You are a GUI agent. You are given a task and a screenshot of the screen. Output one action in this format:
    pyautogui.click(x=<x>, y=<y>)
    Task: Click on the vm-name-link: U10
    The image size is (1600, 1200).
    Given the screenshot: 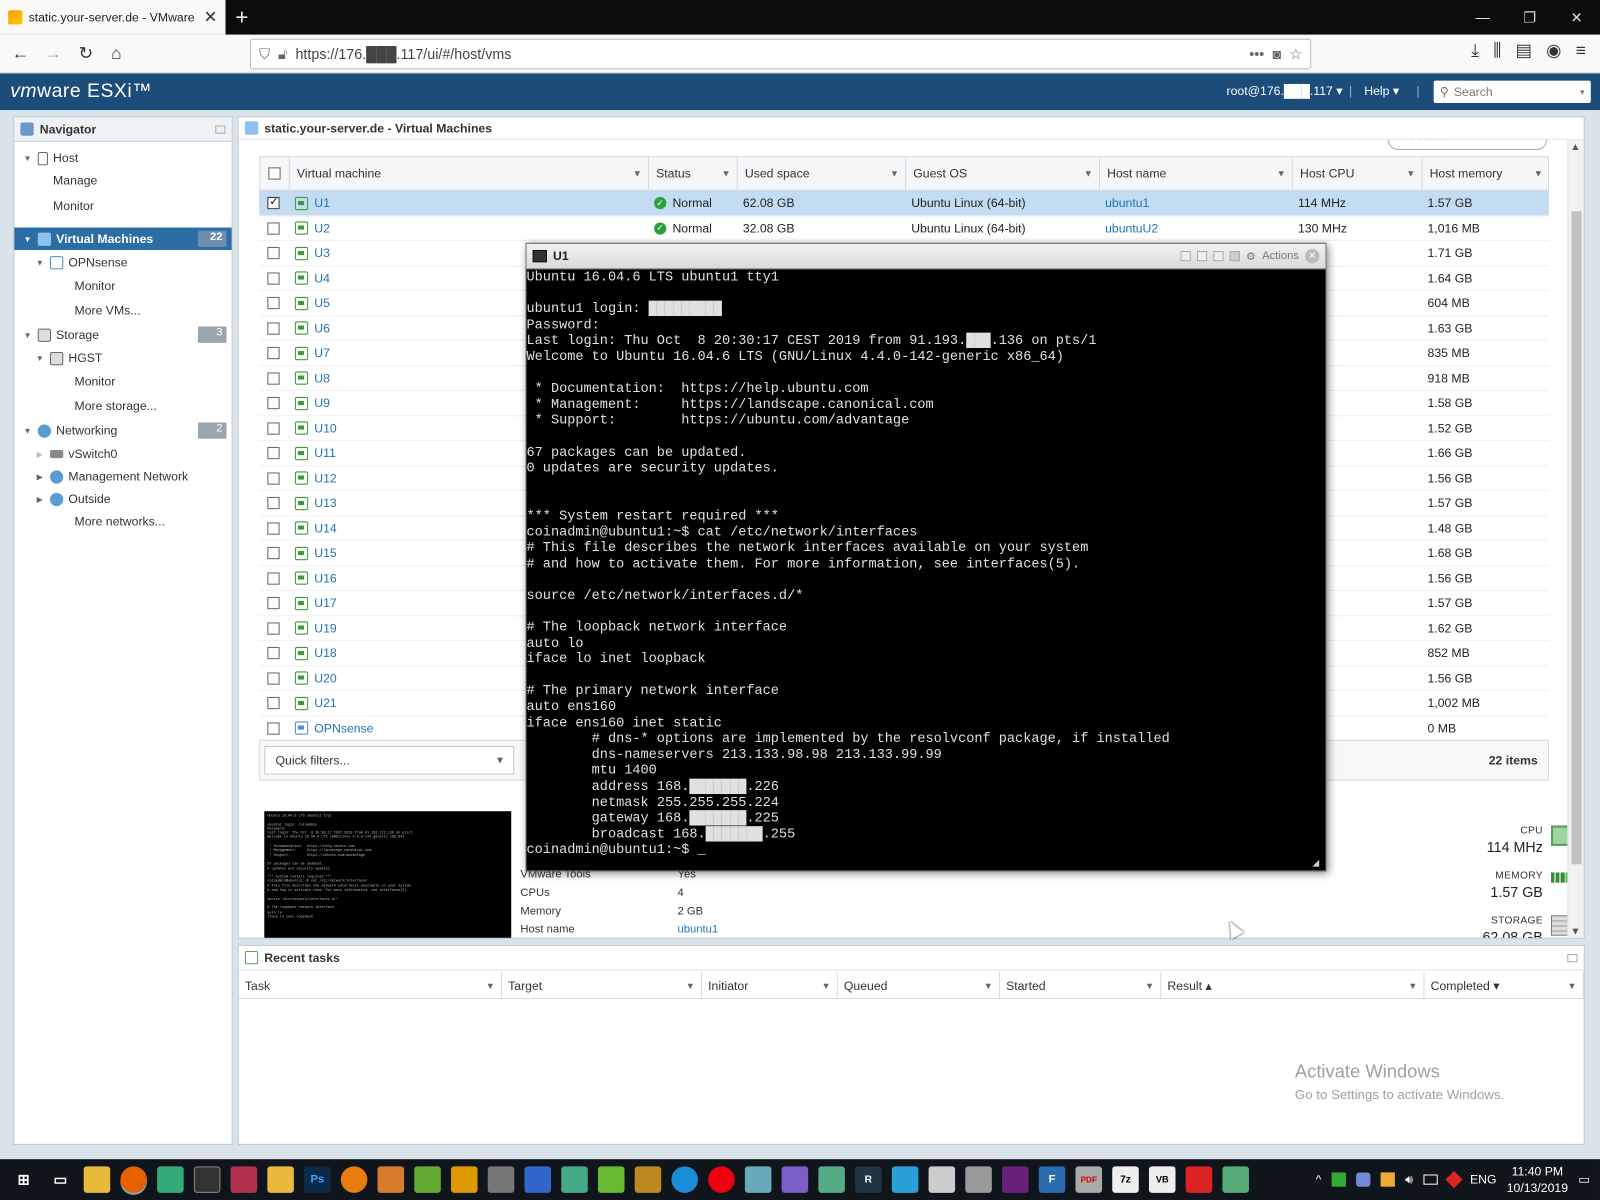 What is the action you would take?
    pyautogui.click(x=325, y=428)
    